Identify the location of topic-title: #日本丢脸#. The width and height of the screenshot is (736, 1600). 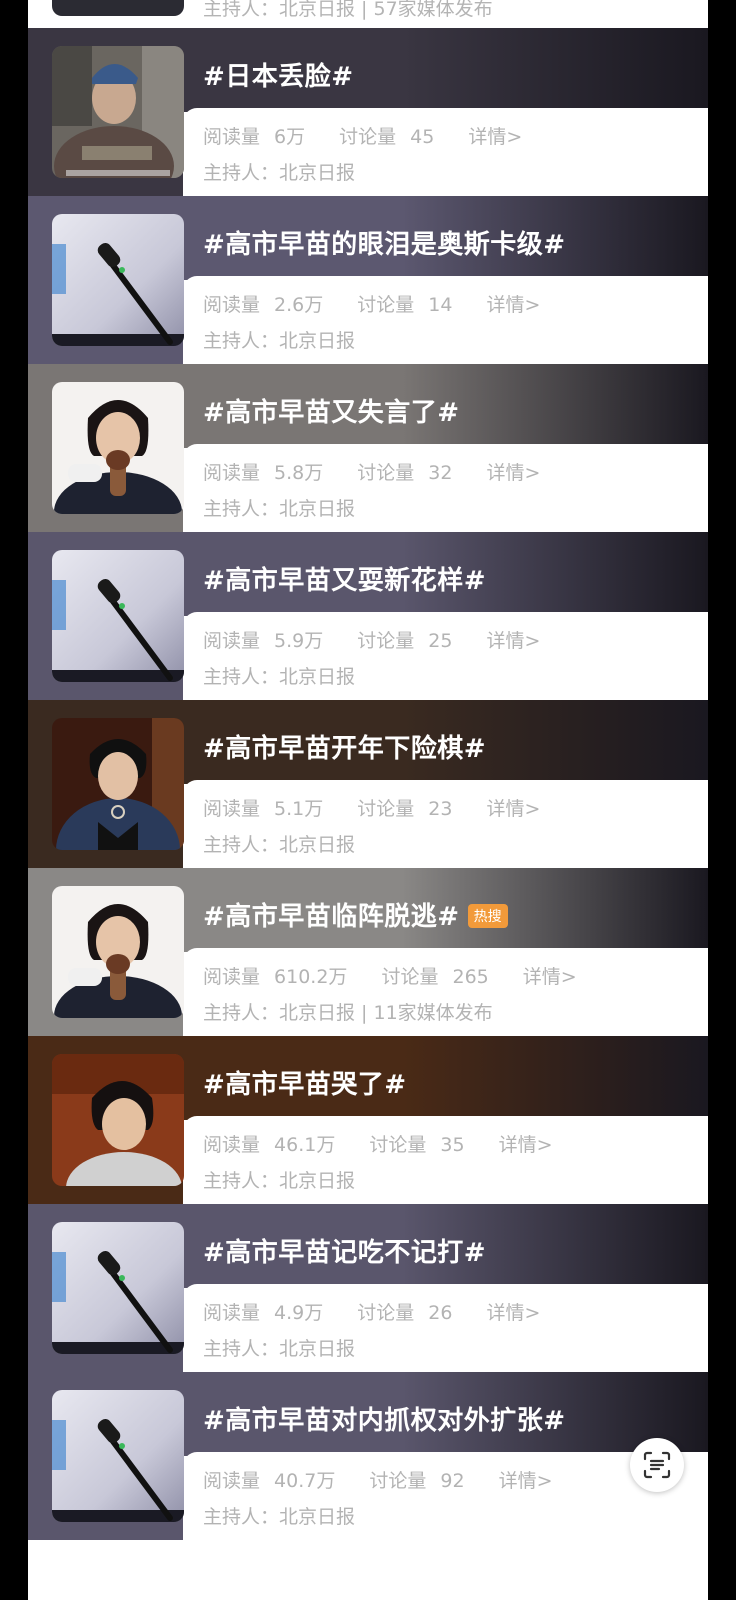
(278, 74).